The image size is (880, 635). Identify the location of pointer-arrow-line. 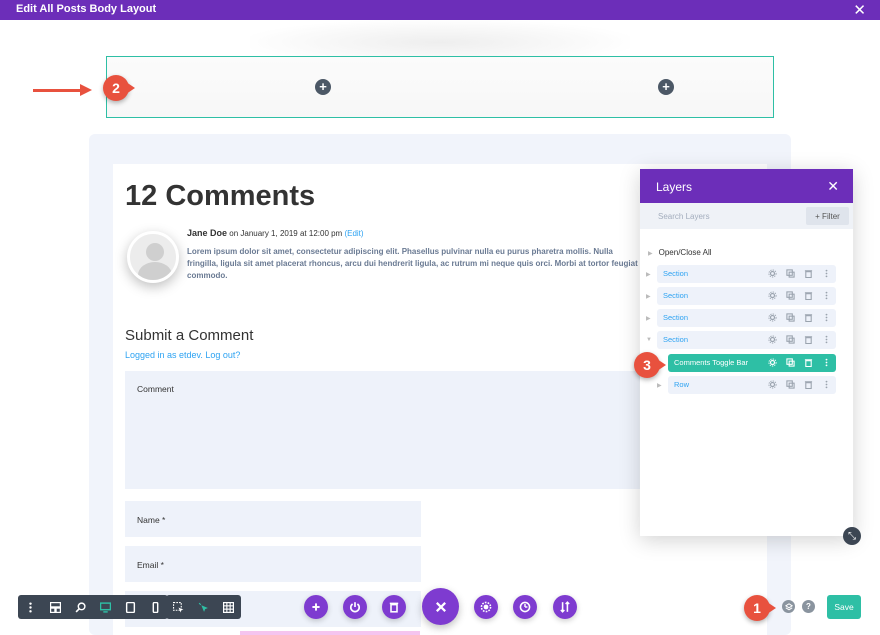
(58, 90).